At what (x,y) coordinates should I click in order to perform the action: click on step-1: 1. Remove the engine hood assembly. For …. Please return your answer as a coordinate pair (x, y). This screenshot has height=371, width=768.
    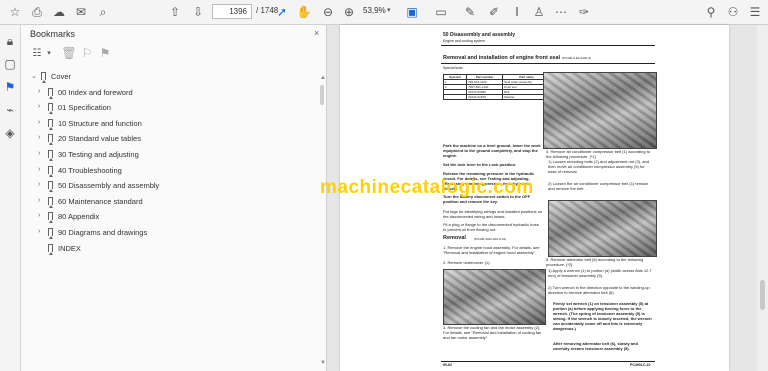
    Looking at the image, I should click on (491, 250).